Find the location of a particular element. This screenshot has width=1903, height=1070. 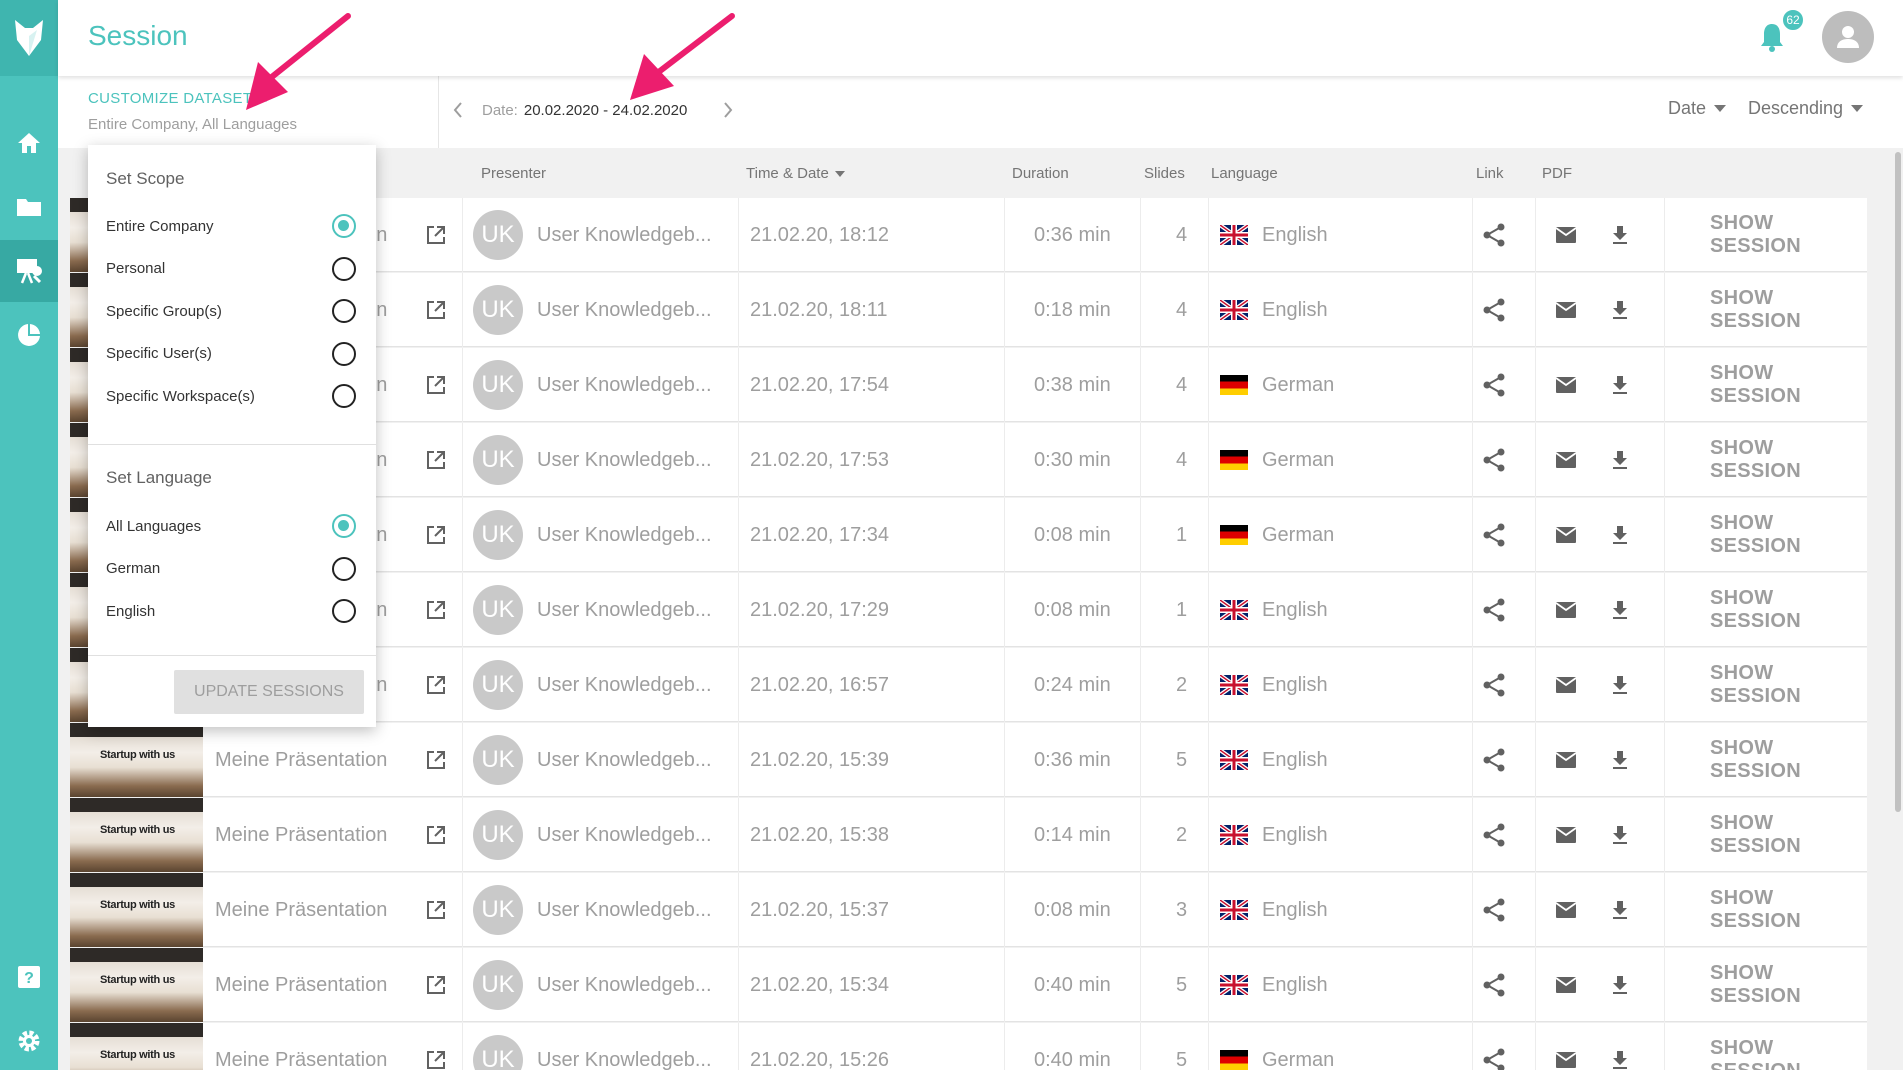

chevron-left-icon is located at coordinates (458, 110).